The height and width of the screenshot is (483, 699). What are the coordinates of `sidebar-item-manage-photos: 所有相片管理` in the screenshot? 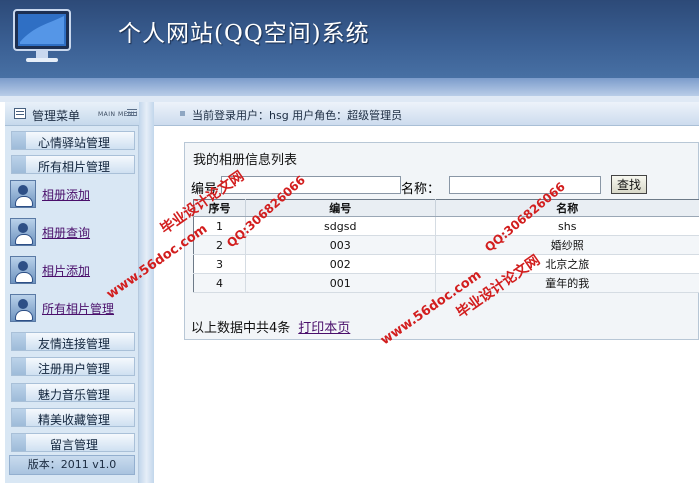 It's located at (75, 309).